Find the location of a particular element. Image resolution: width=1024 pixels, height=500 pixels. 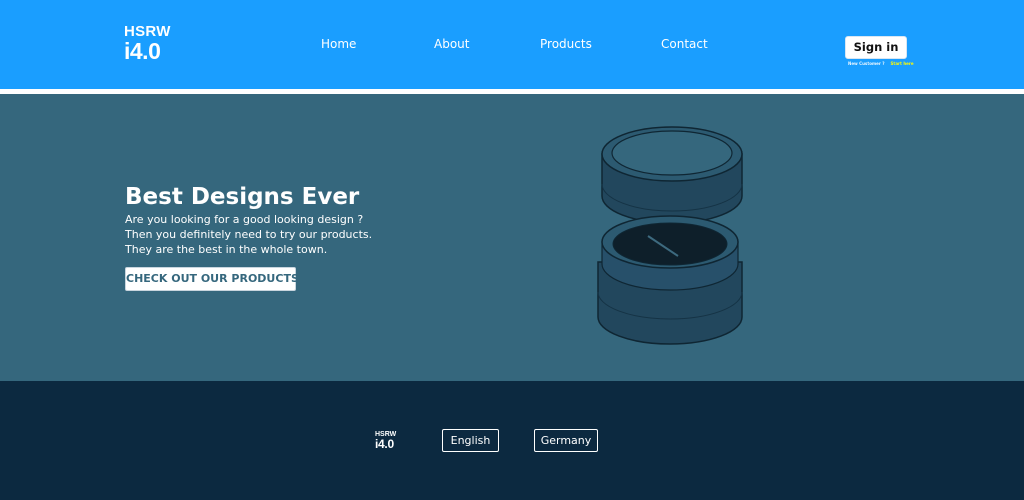

nav-products-link: Products is located at coordinates (566, 44).